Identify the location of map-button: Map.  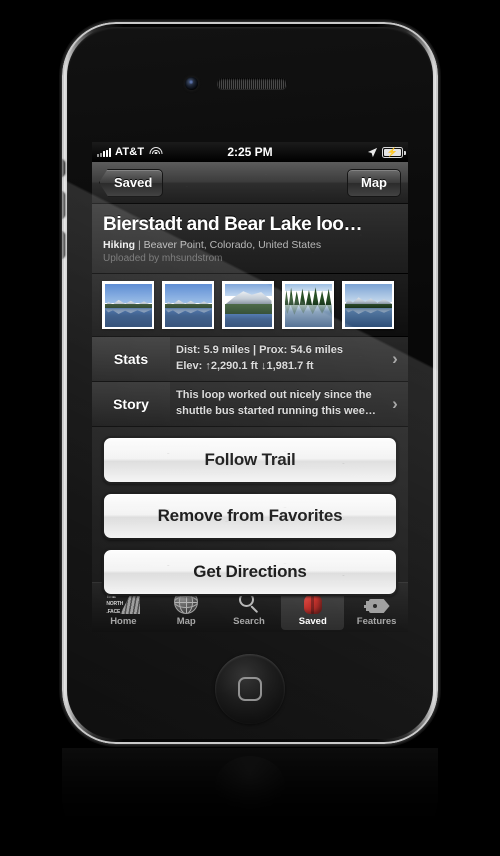
(374, 182).